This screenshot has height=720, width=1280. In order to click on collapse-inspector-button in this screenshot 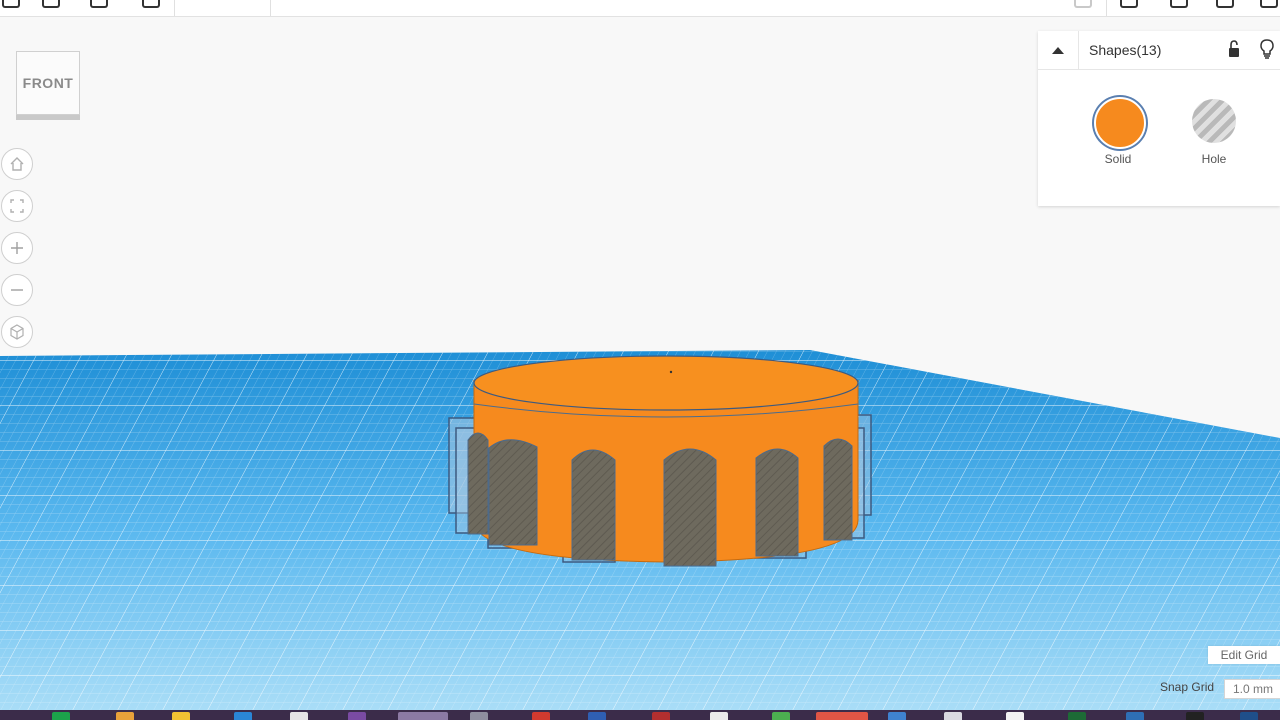, I will do `click(1058, 50)`.